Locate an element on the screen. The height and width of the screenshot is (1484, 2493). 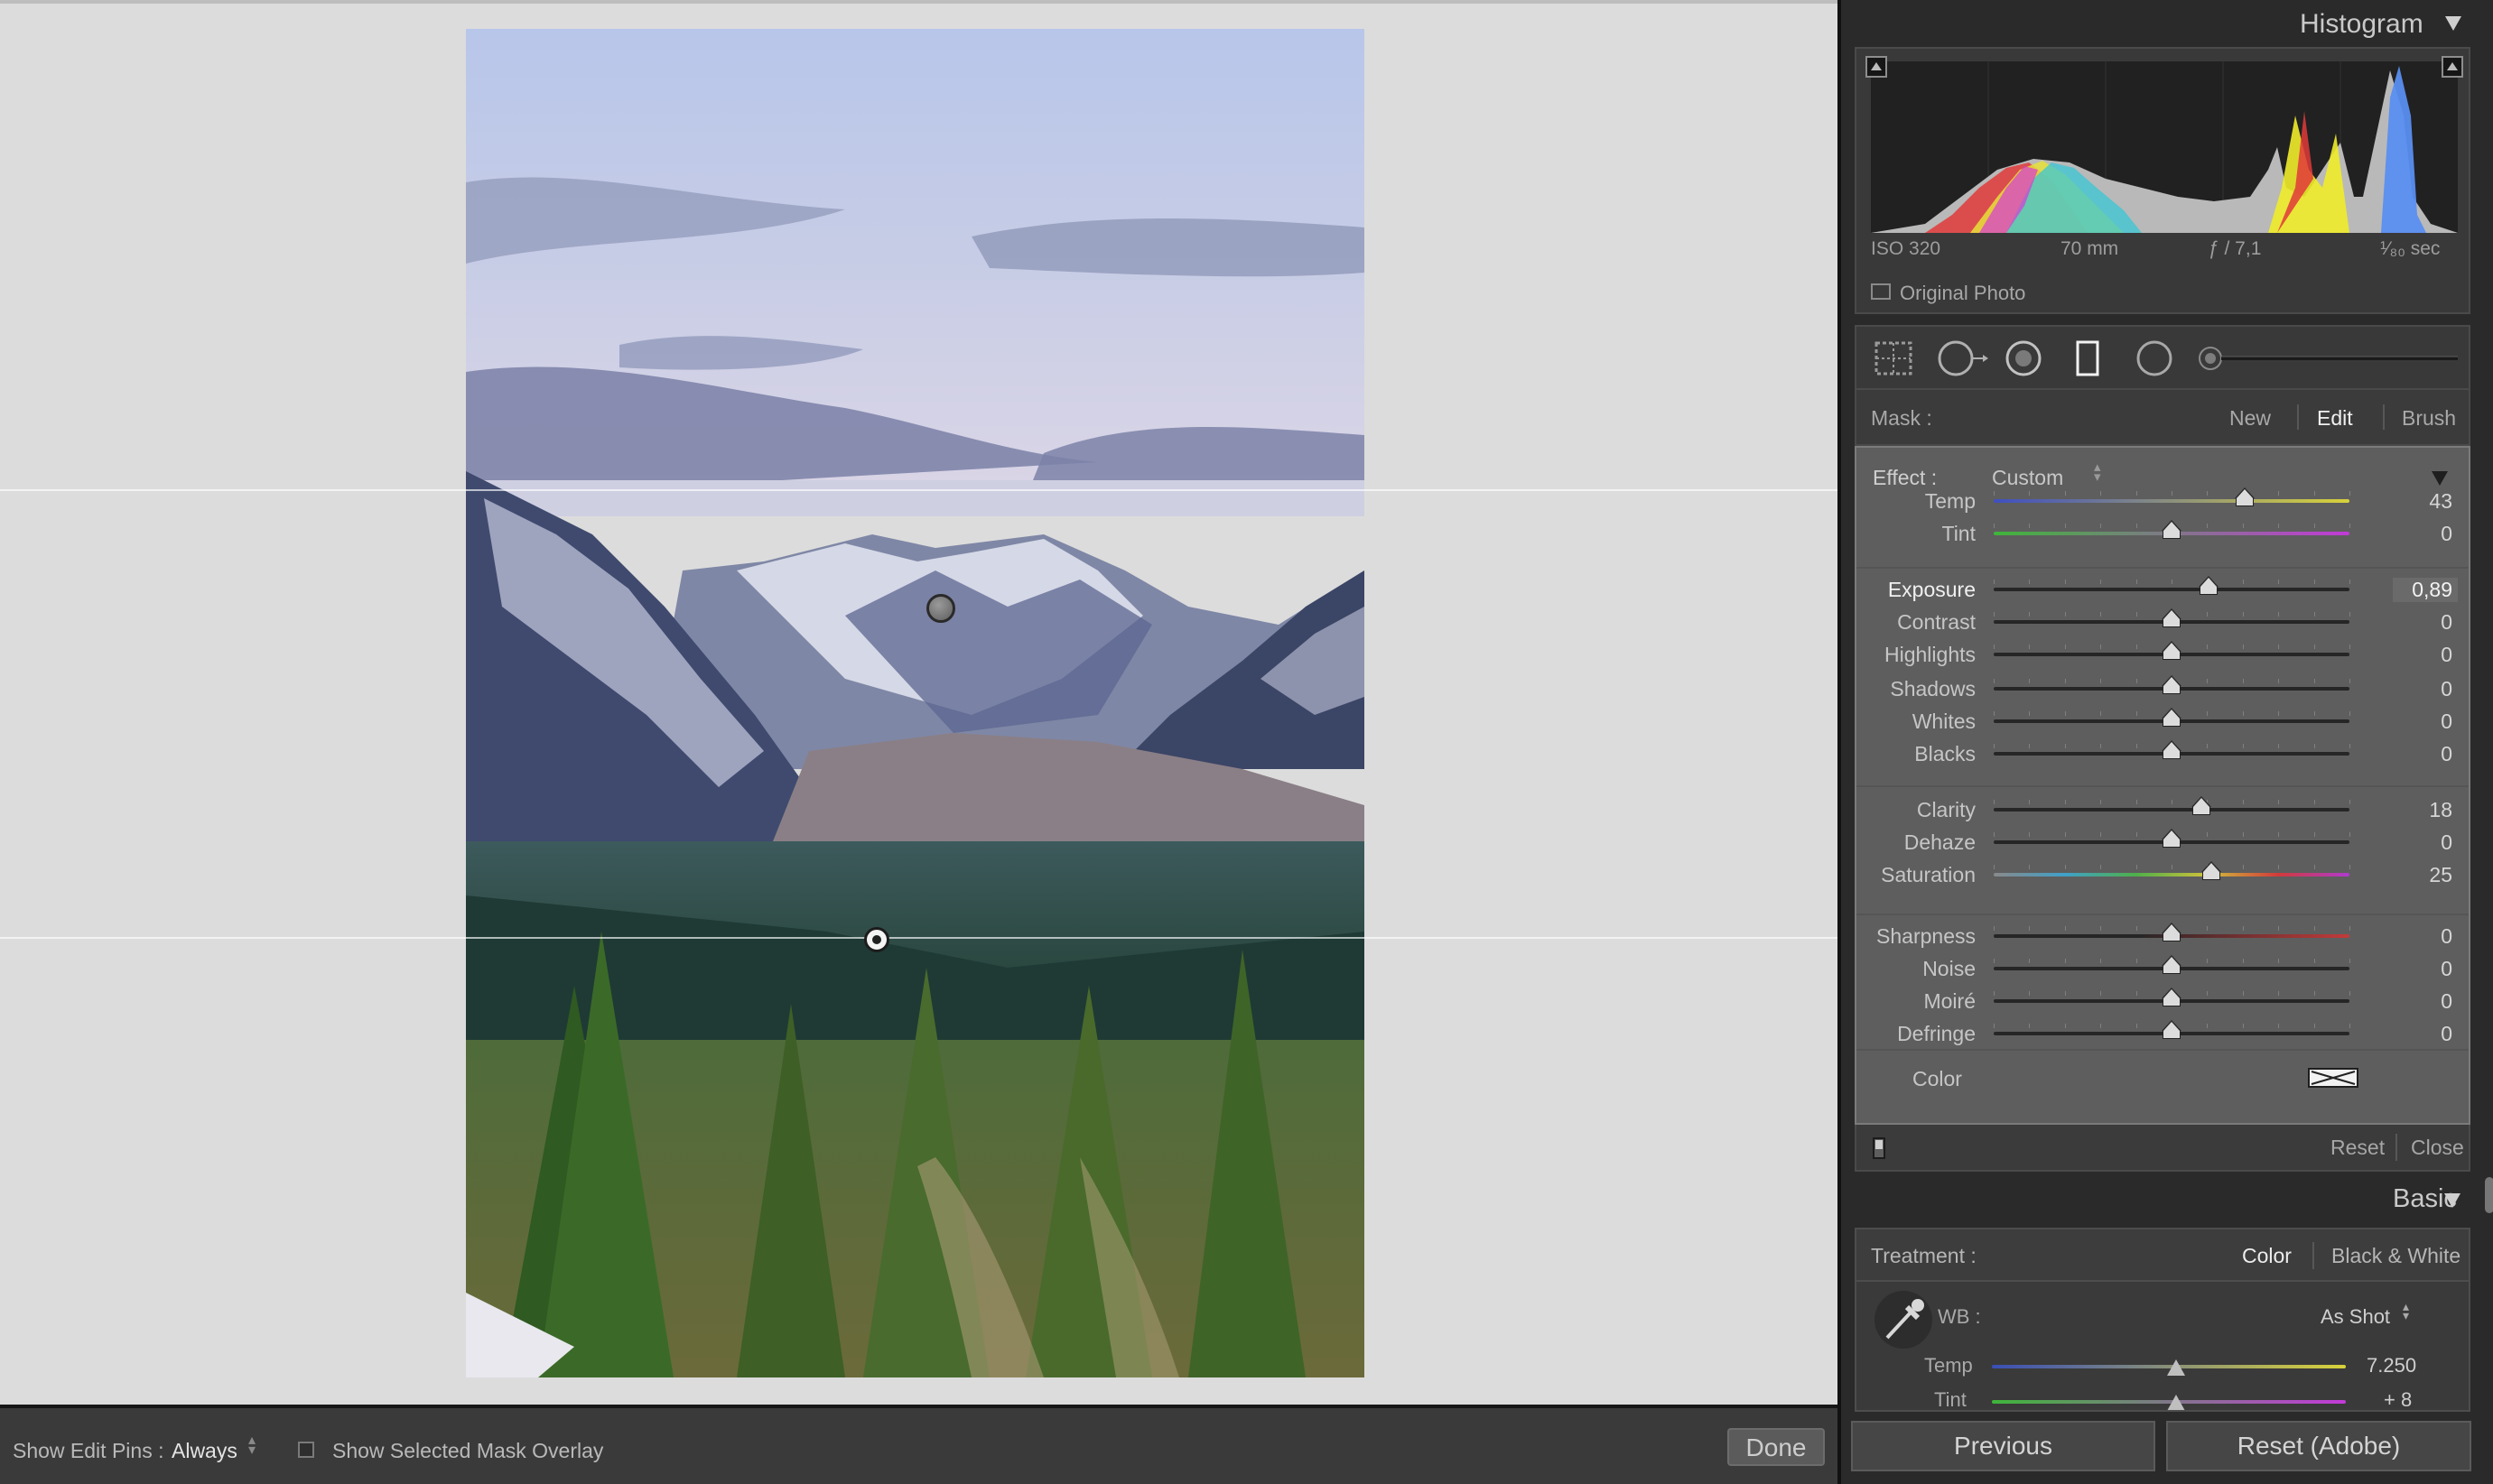
panel-scrollbar is located at coordinates (2489, 1195).